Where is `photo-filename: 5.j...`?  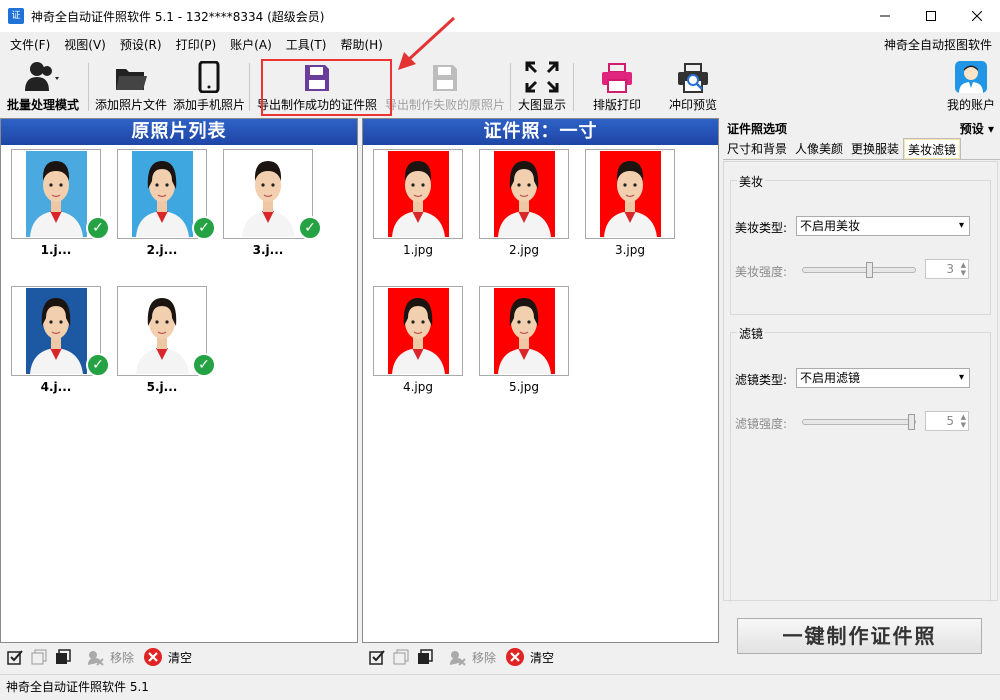 photo-filename: 5.j... is located at coordinates (162, 387).